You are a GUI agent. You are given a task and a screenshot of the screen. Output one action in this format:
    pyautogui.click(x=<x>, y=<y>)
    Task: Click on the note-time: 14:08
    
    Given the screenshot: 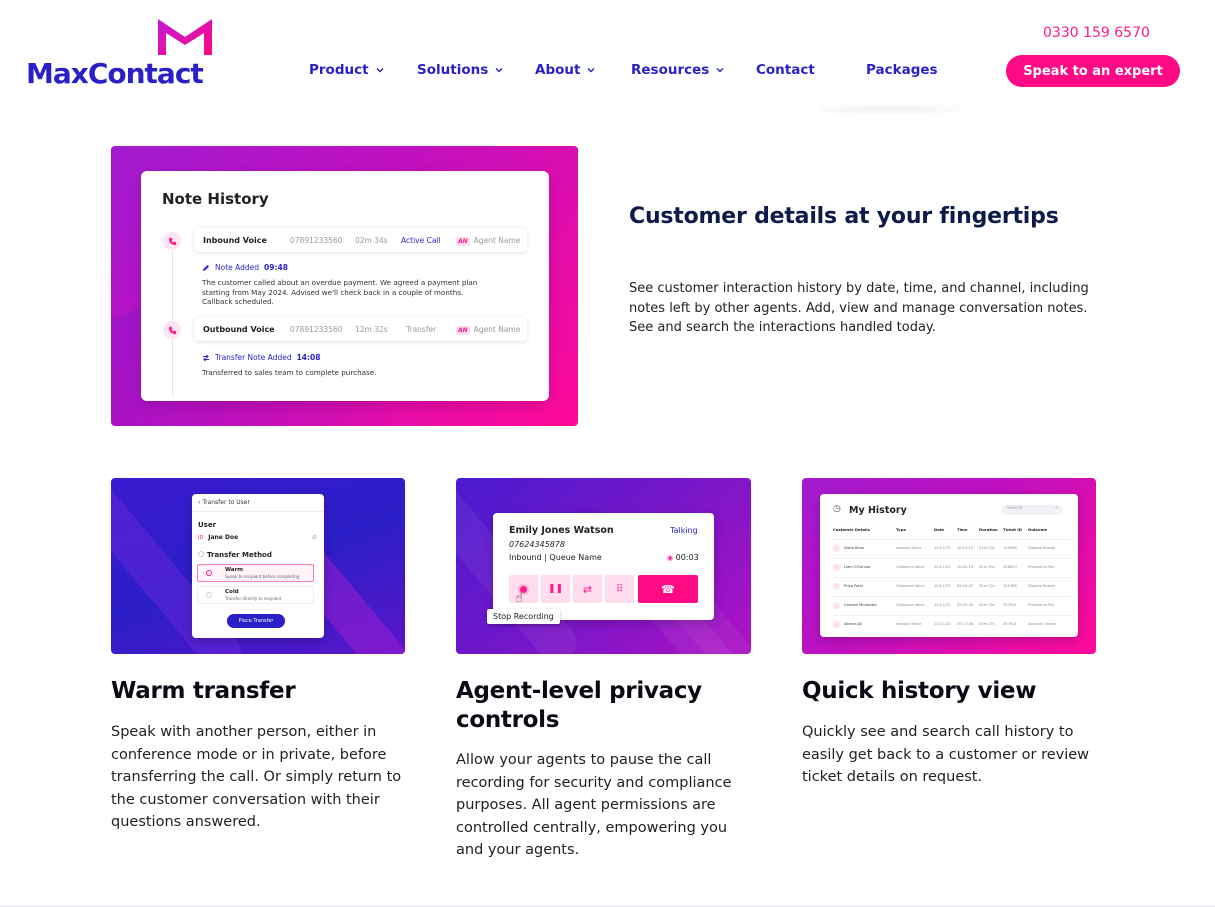 What is the action you would take?
    pyautogui.click(x=308, y=357)
    